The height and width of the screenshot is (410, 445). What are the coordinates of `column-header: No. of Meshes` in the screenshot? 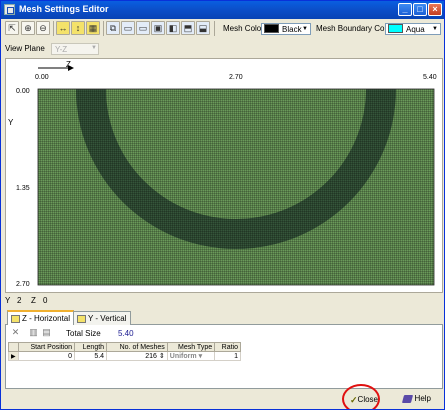 It's located at (137, 347).